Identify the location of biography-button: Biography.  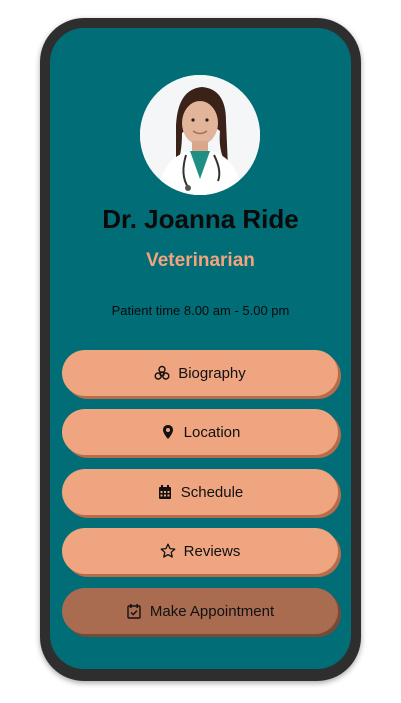
(200, 373).